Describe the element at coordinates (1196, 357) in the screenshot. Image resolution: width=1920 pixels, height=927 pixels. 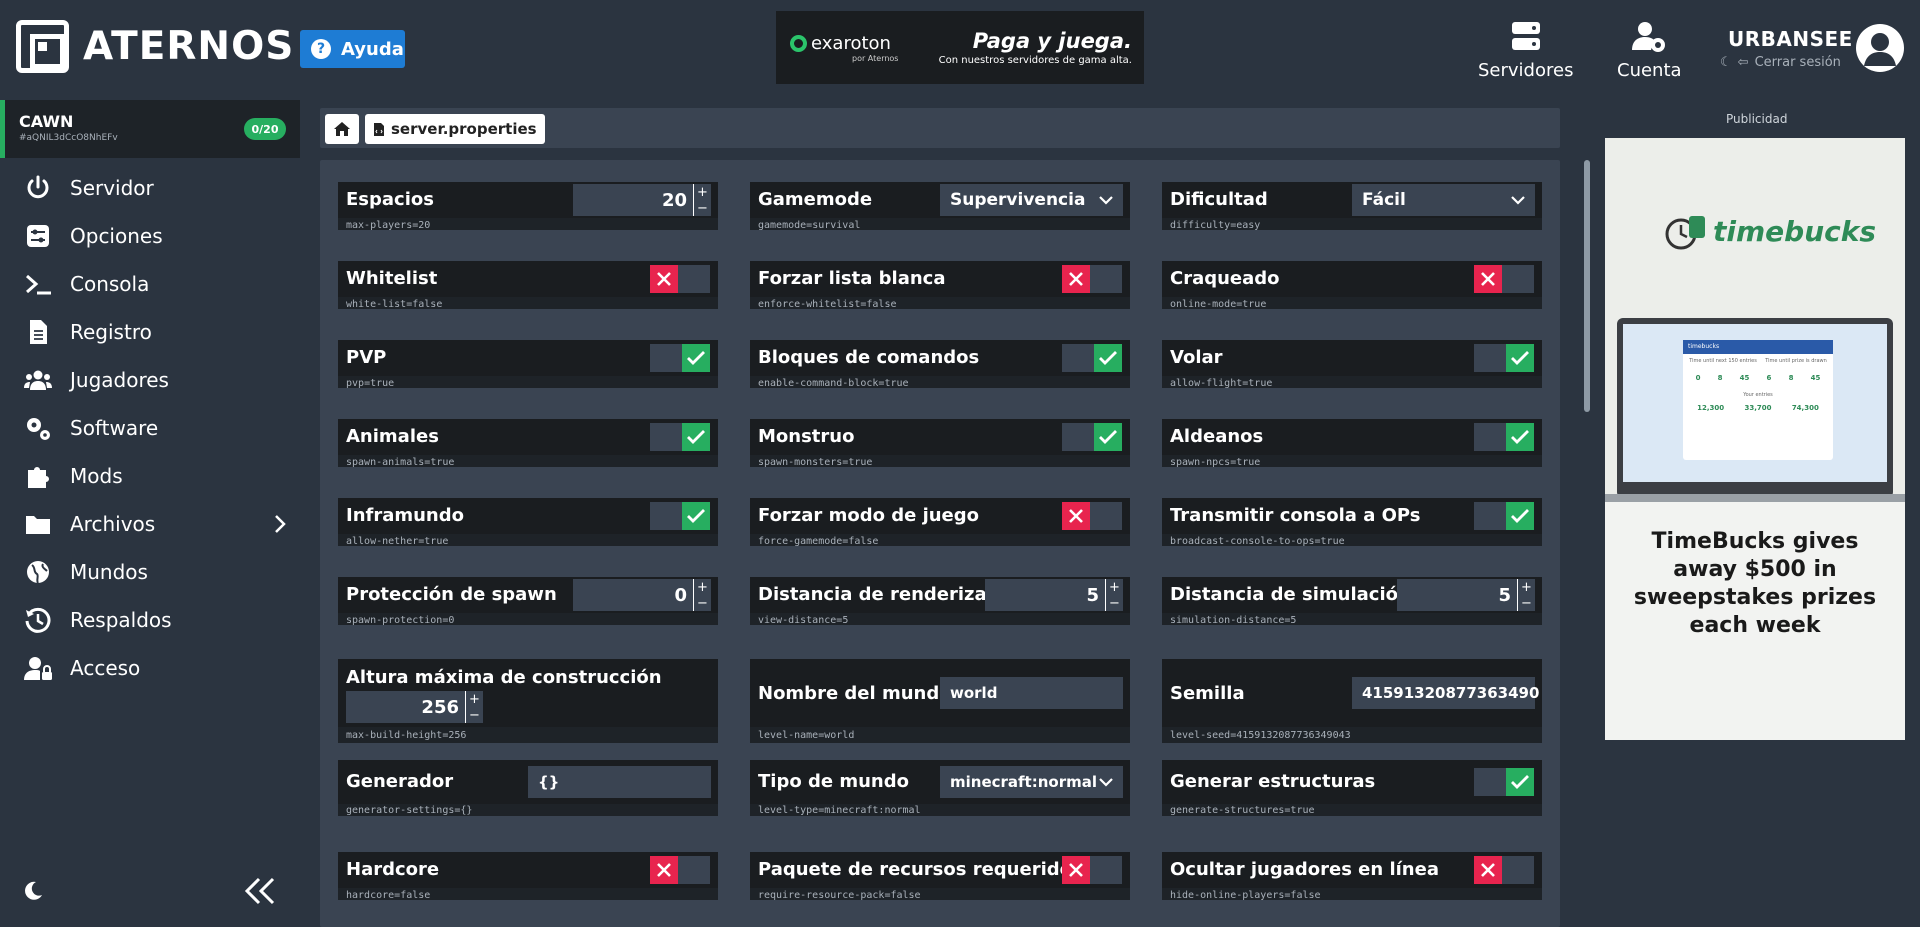
I see `option-label: Volar` at that location.